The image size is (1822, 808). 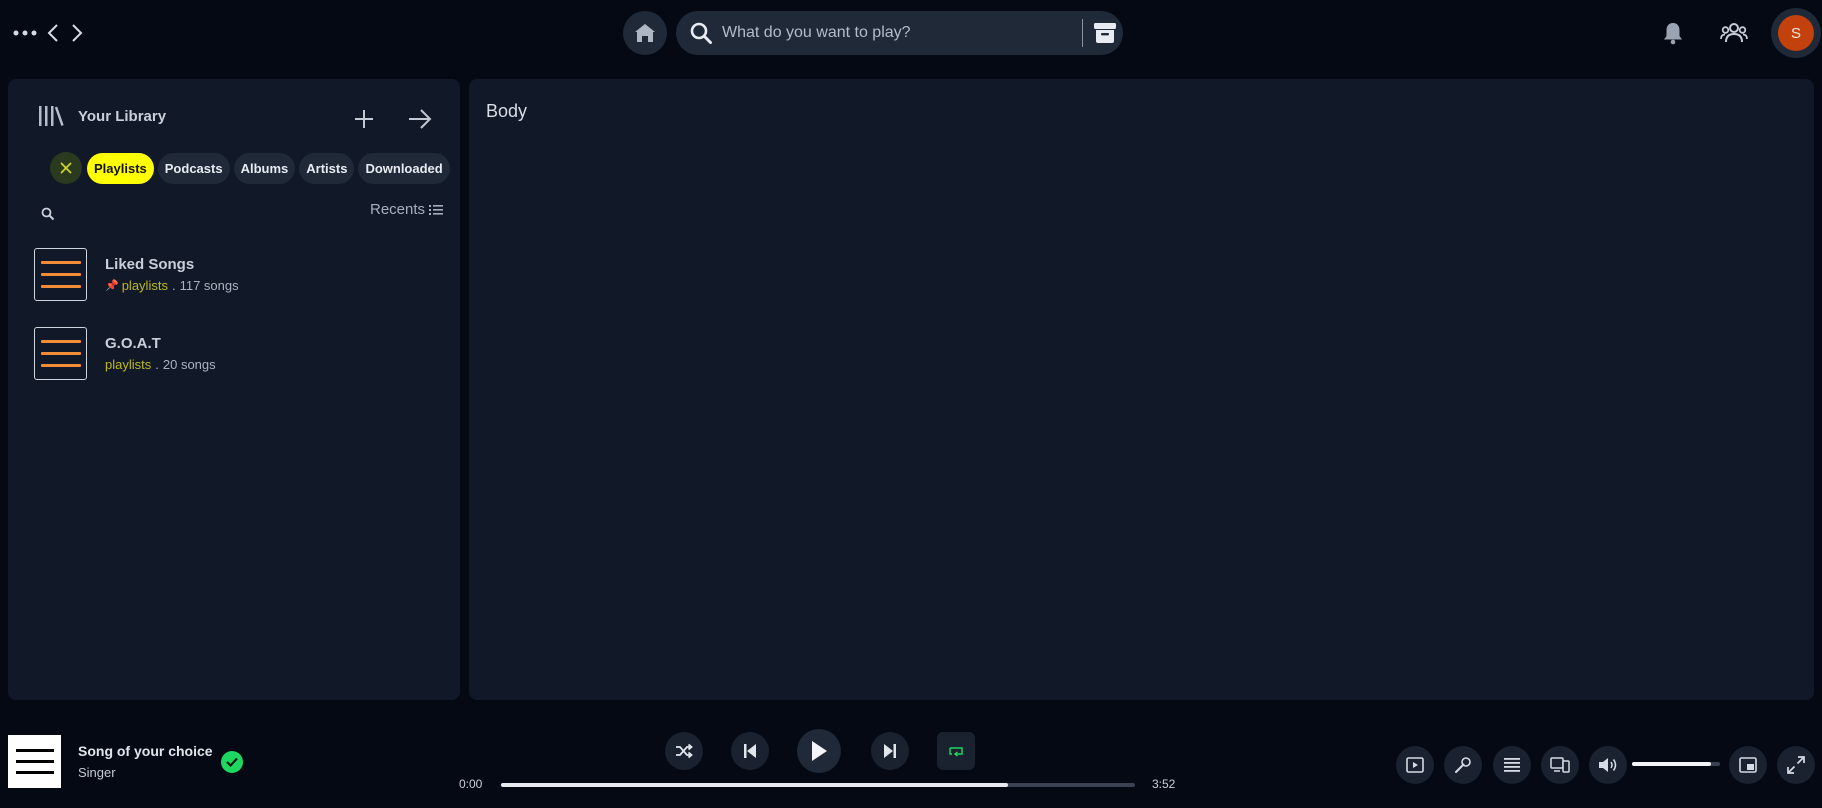 I want to click on search-input, so click(x=902, y=33).